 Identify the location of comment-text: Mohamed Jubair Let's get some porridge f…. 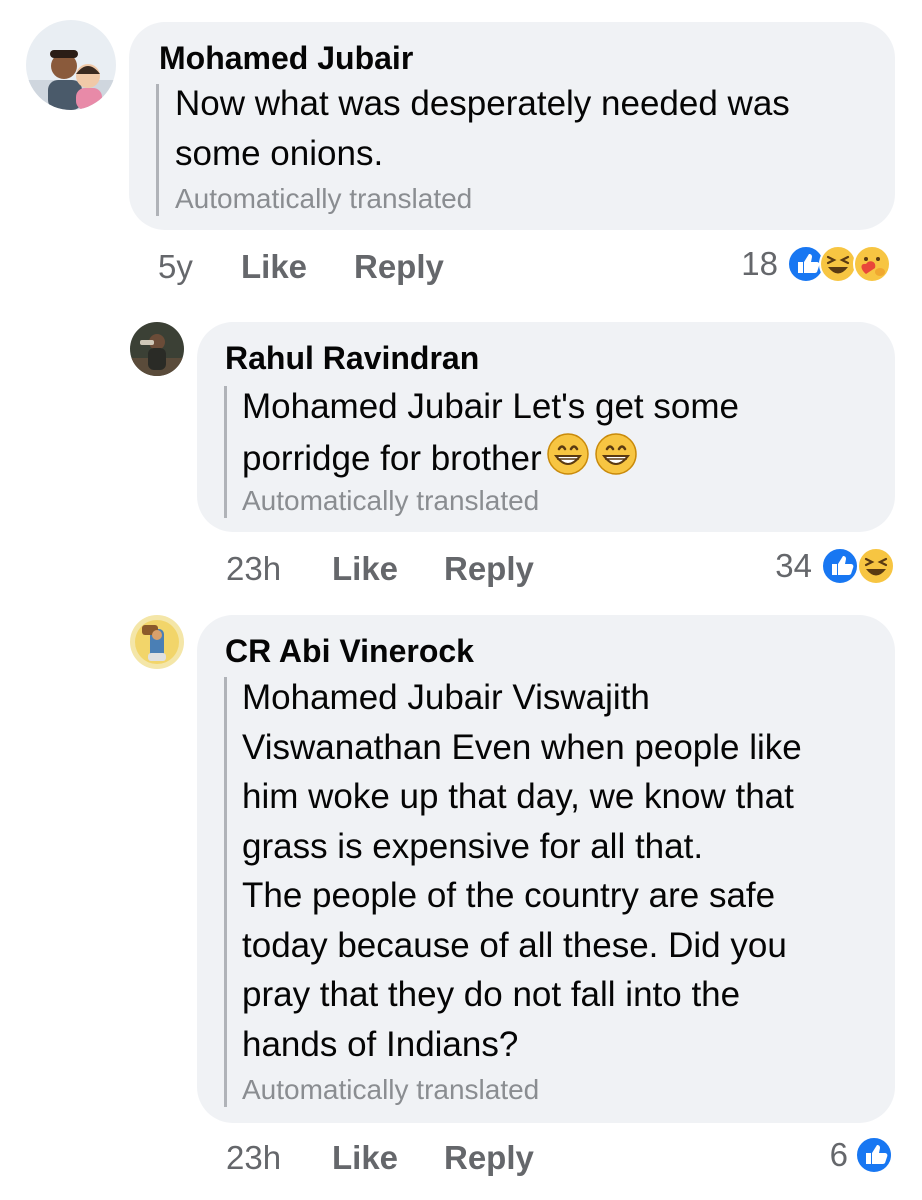
(490, 435).